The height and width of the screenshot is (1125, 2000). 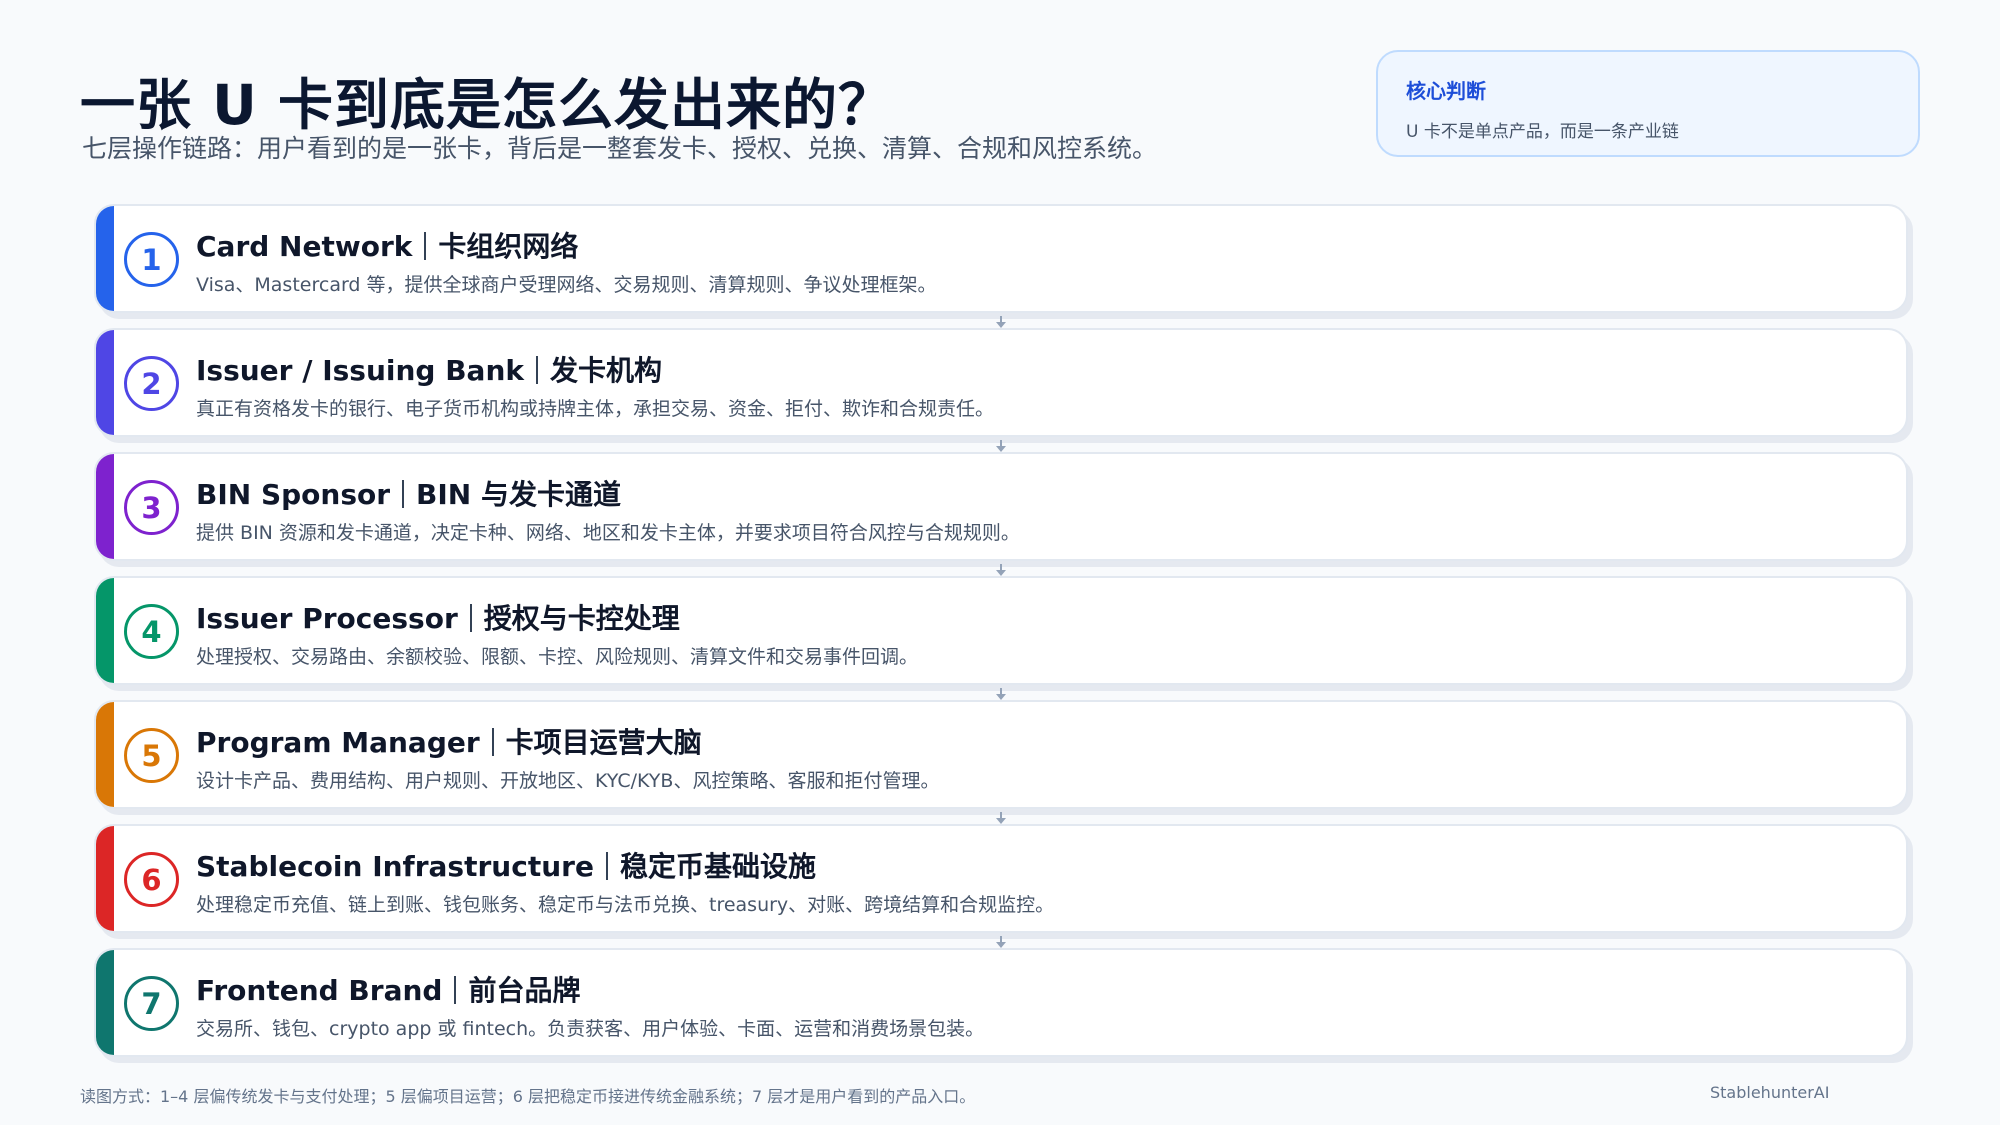 I want to click on layer-title-en: Program Manager, so click(x=338, y=742).